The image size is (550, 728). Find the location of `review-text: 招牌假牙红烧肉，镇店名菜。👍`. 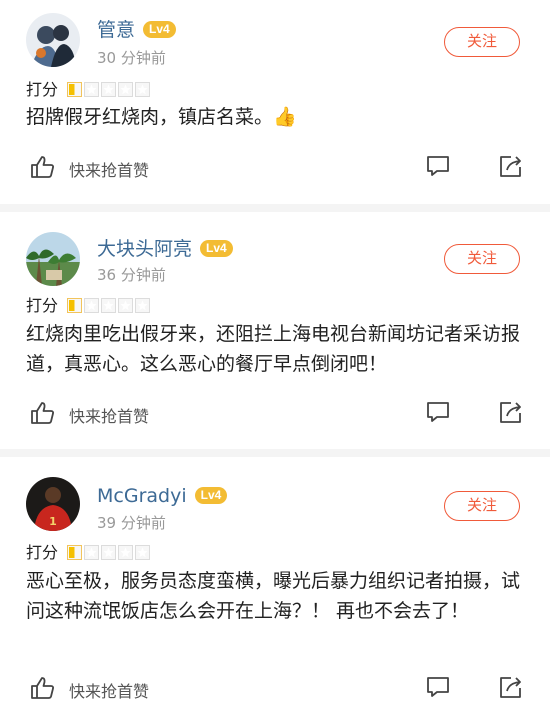

review-text: 招牌假牙红烧肉，镇店名菜。👍 is located at coordinates (161, 117).